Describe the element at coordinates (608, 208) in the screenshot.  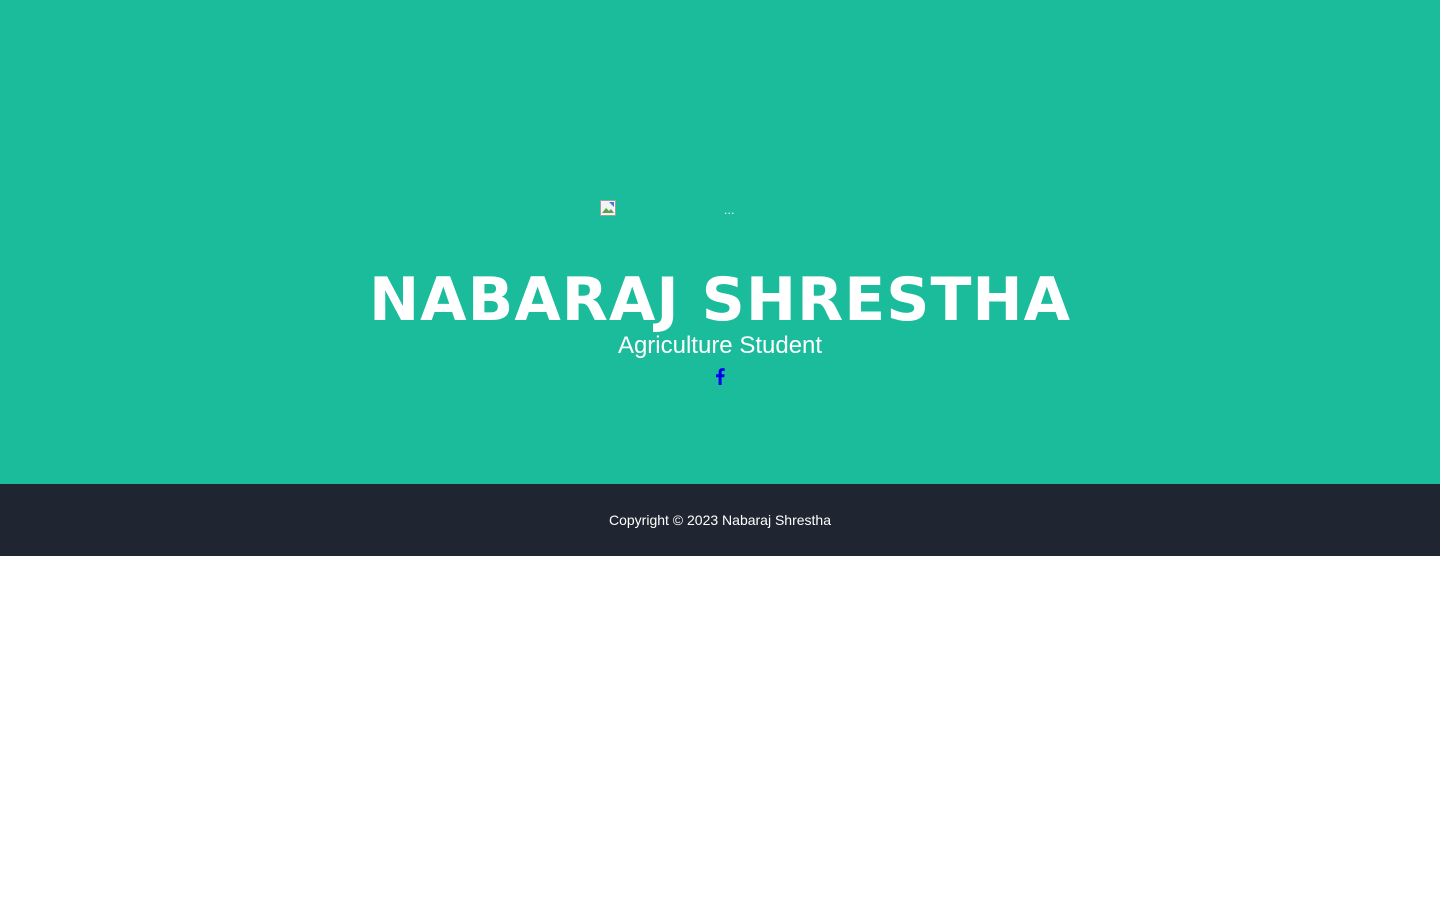
I see `broken-image-icon` at that location.